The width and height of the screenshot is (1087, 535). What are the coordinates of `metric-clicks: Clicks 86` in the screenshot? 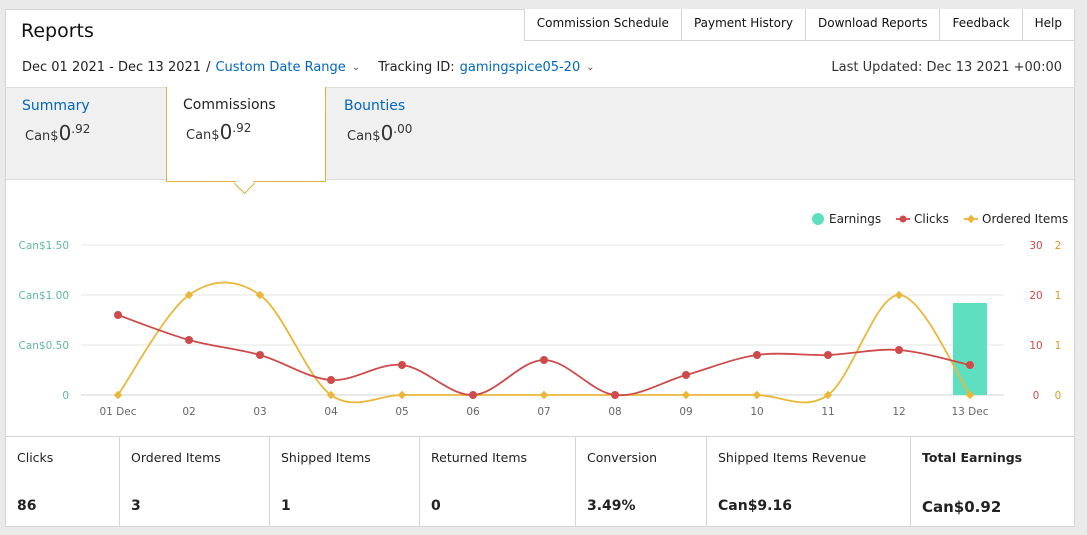 It's located at (63, 482).